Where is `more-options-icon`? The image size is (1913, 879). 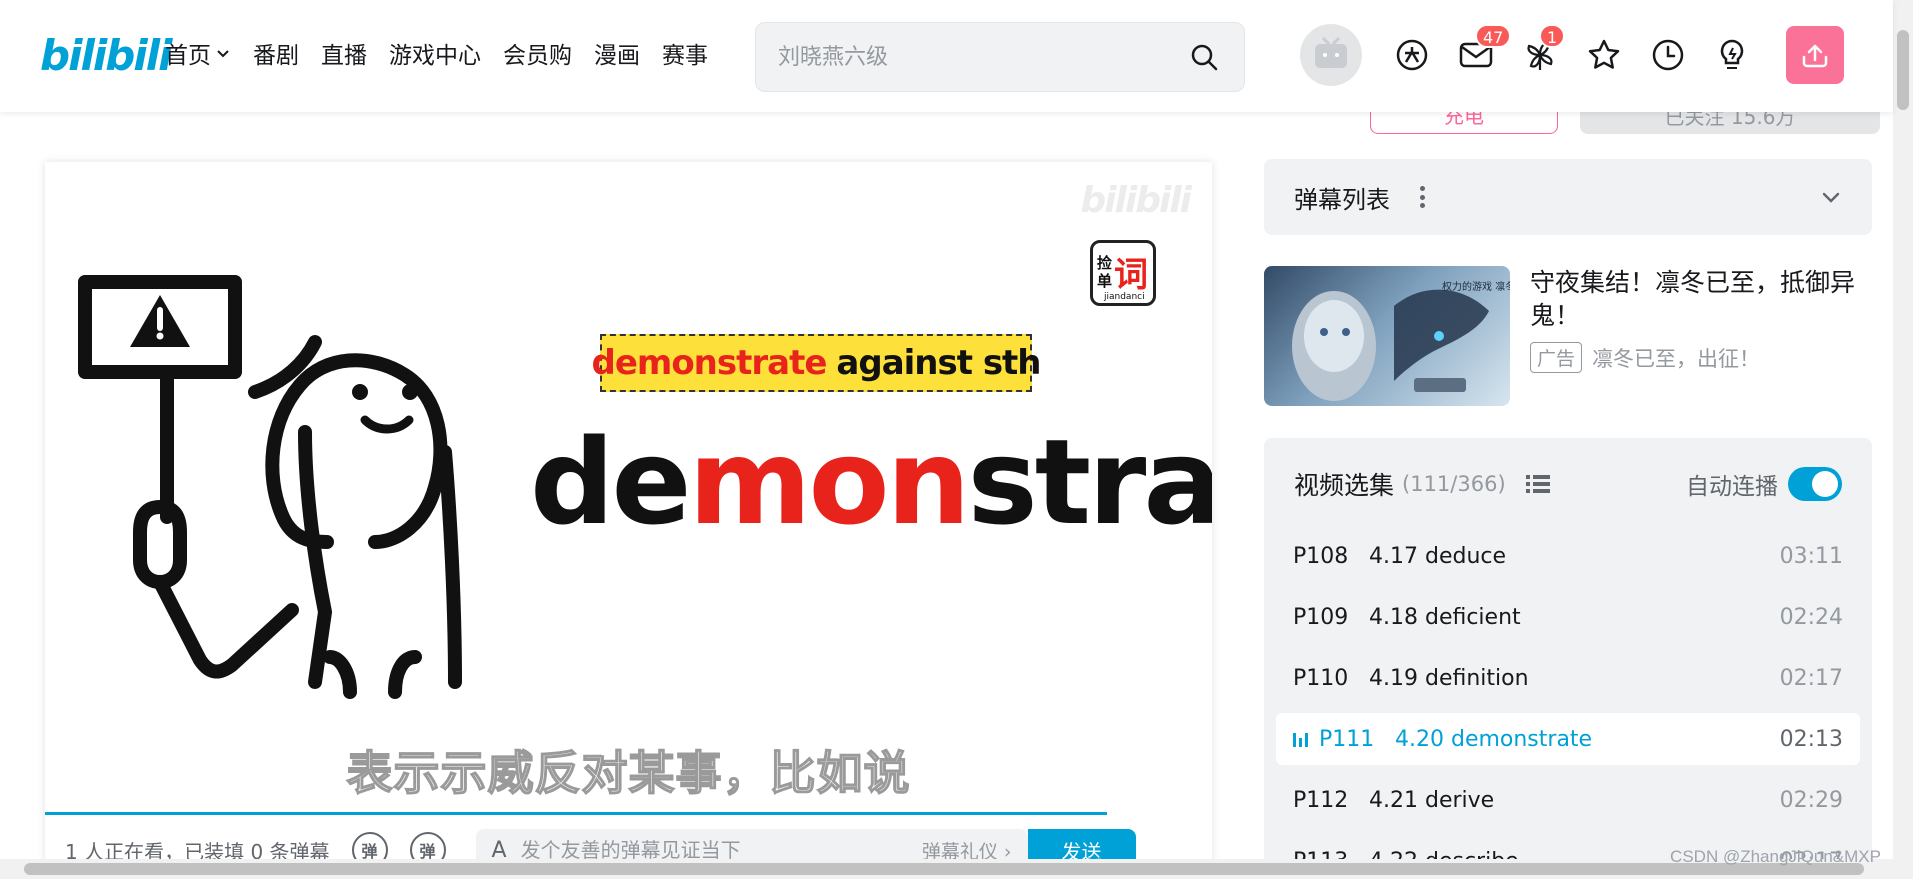
more-options-icon is located at coordinates (1422, 197).